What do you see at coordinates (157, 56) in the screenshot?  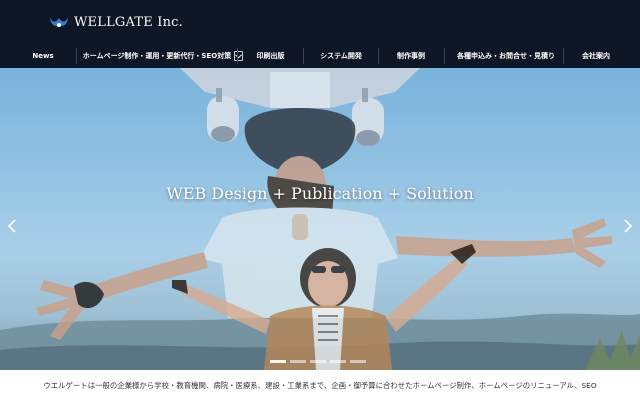 I see `nav-item-label: ホームページ制作・運用・更新代行・SEO対策` at bounding box center [157, 56].